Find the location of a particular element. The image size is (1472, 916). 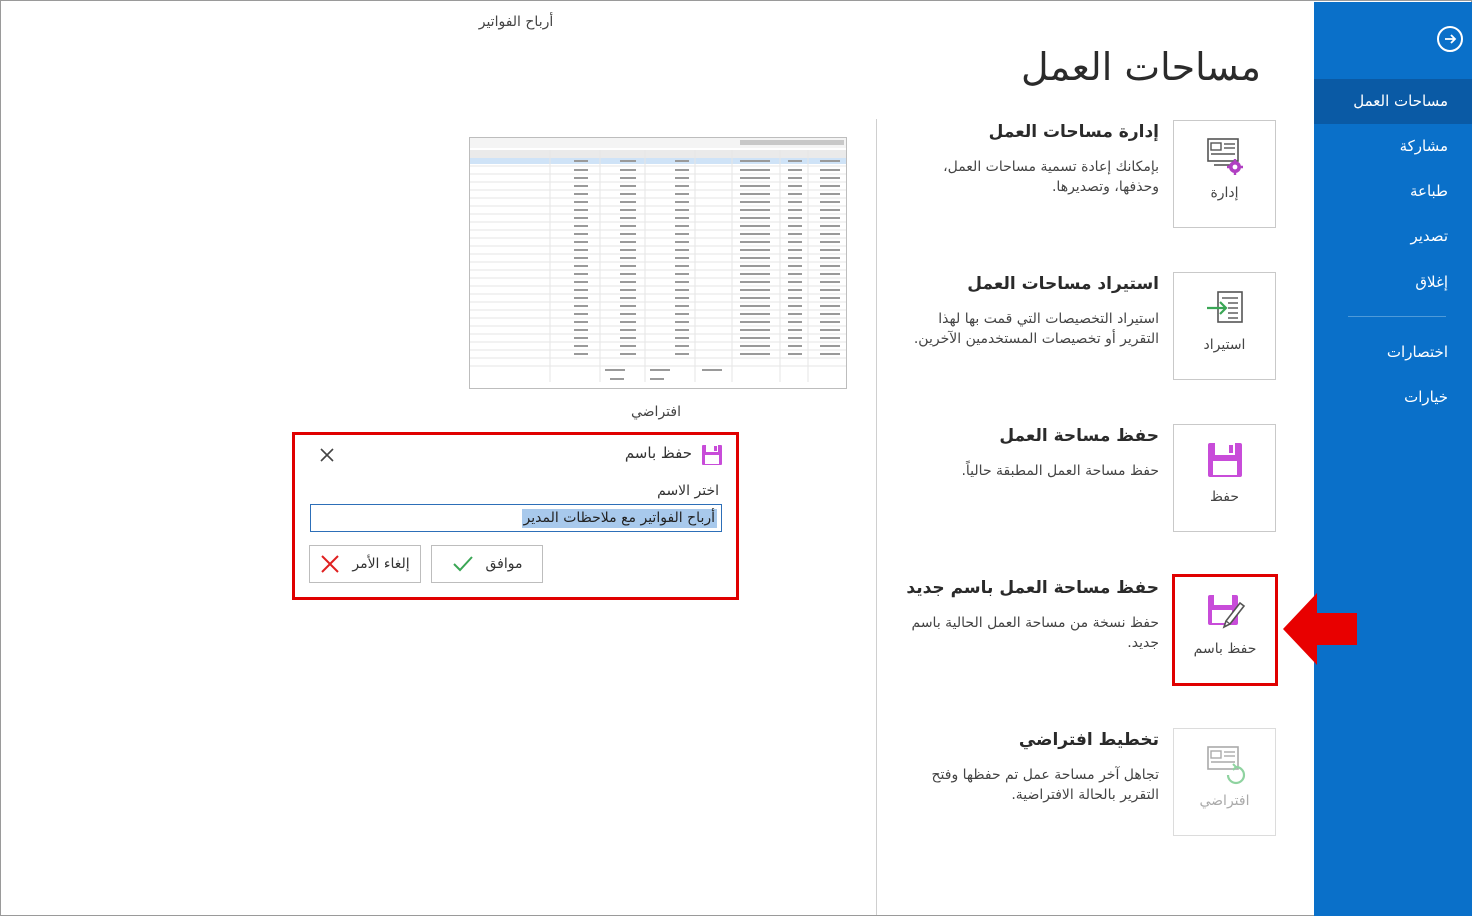

preview-workspace-name: أرباح الفواتير is located at coordinates (516, 22).